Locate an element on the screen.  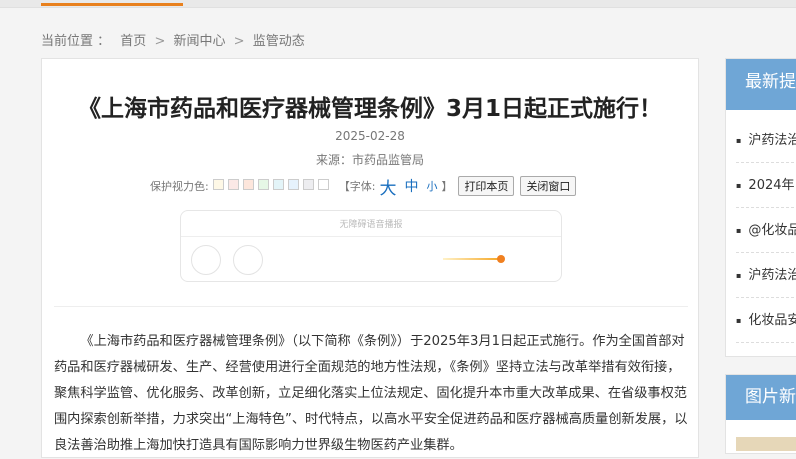
article-toolbar: 保护视力色: 【字体: 大 中 小 】 打印本页 关闭窗口 is located at coordinates (363, 186).